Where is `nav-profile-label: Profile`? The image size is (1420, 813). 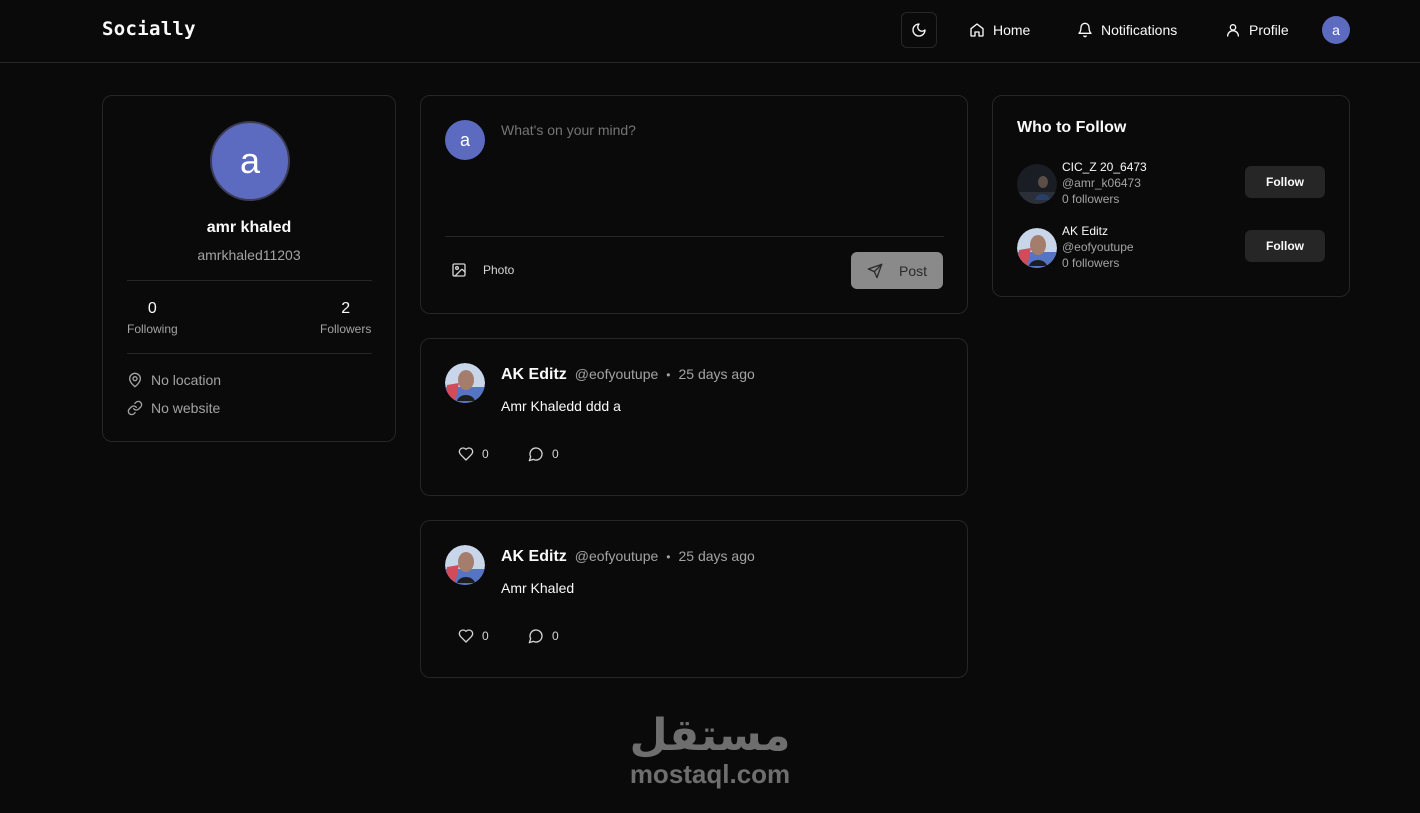 nav-profile-label: Profile is located at coordinates (1269, 30).